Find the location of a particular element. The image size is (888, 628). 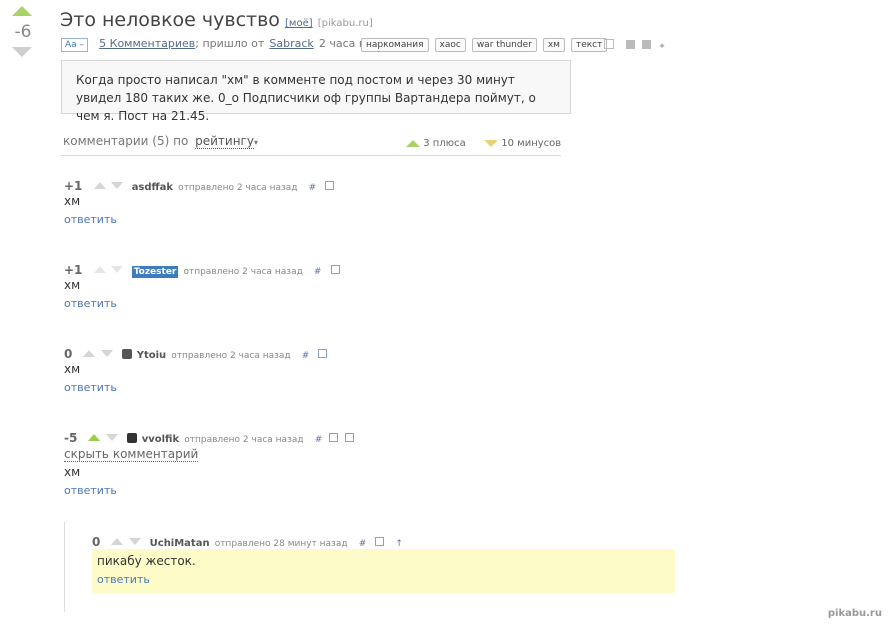

comment-author: UchiMatan is located at coordinates (180, 543).